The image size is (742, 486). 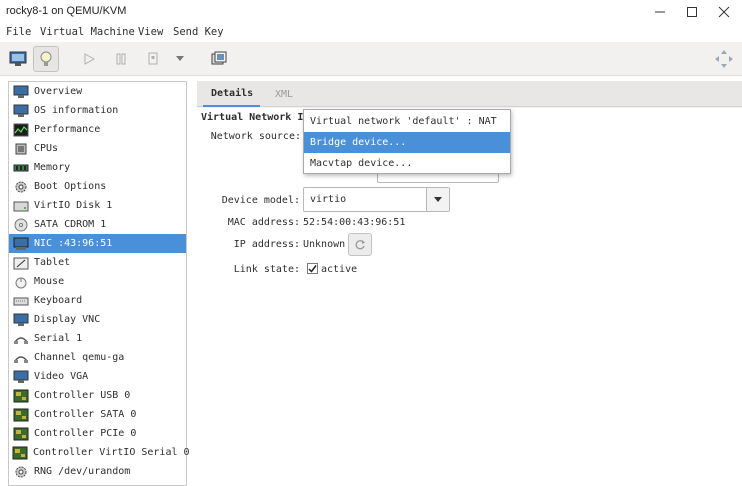 I want to click on sidebar-item-label: Serial 1, so click(x=58, y=338).